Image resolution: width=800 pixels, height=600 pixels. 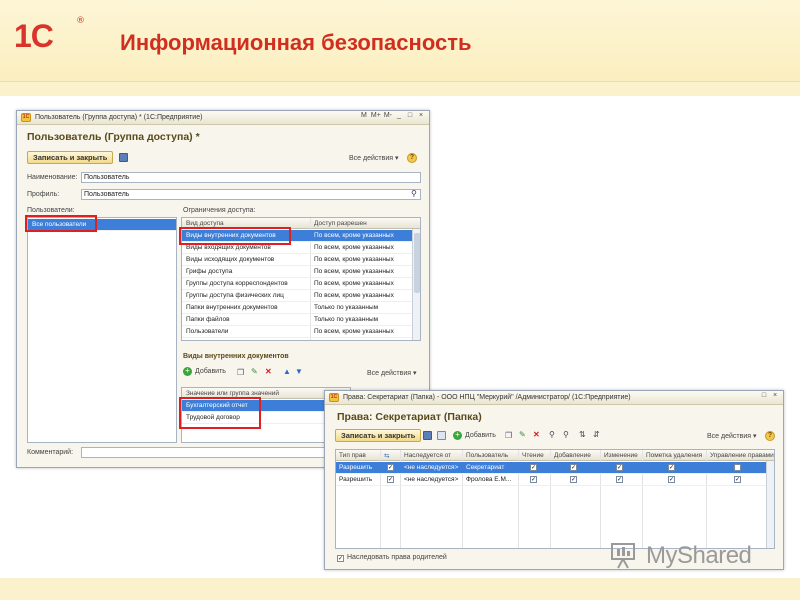 I want to click on column-header: Чтение, so click(x=533, y=455).